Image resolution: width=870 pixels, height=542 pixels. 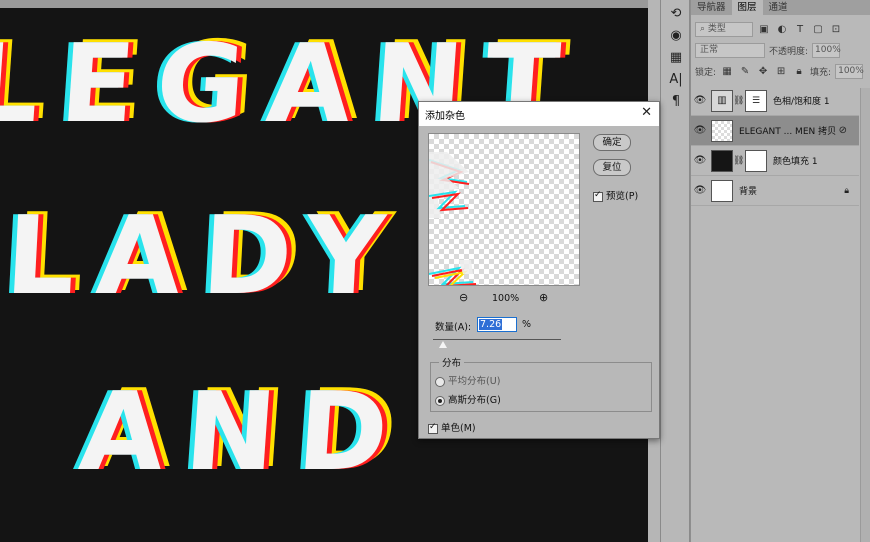 What do you see at coordinates (763, 72) in the screenshot?
I see `lock-position-icon: ✥` at bounding box center [763, 72].